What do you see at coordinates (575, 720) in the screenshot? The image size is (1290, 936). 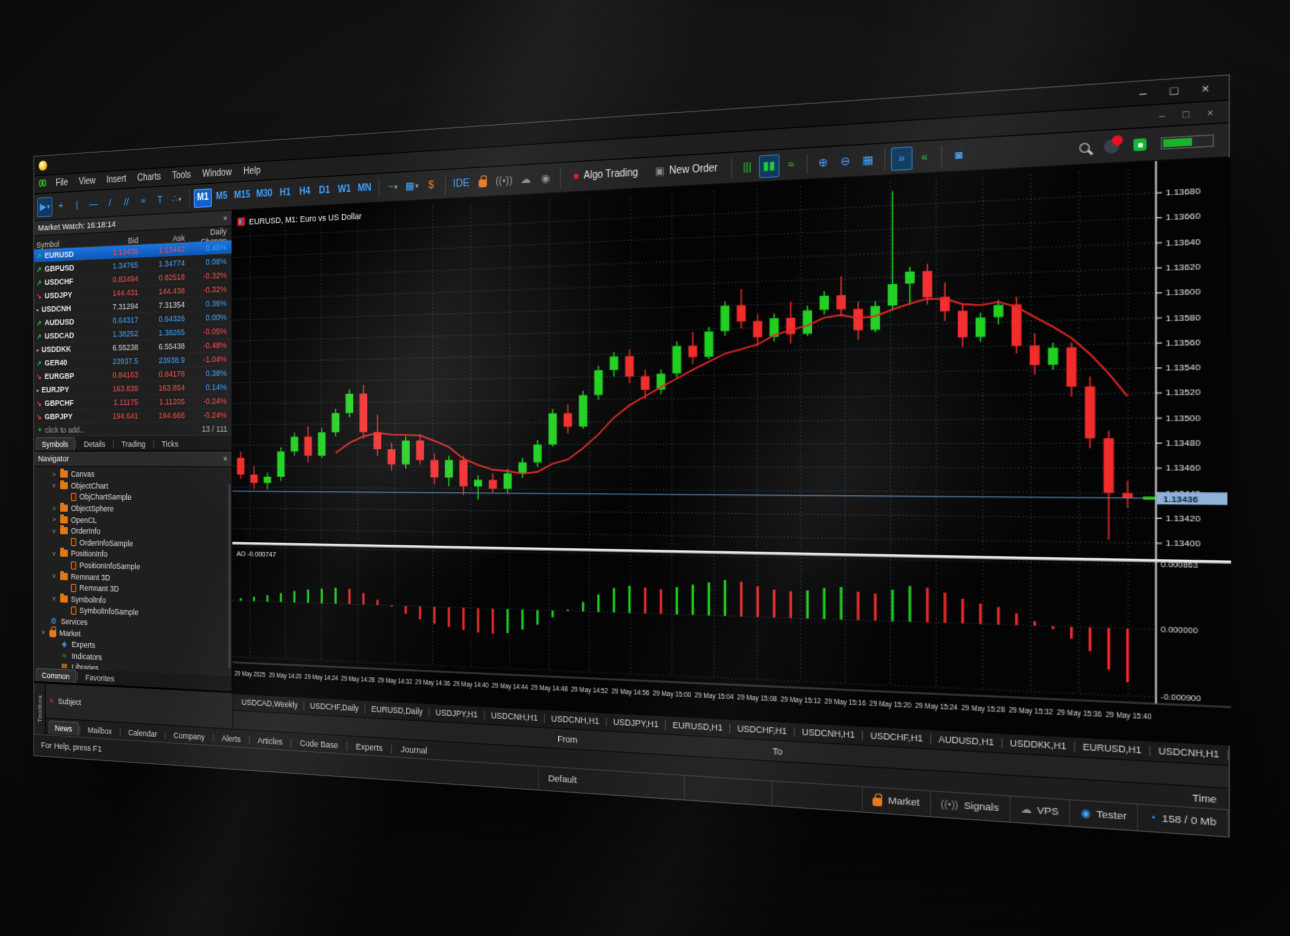 I see `chart-tab-5: USDCNH,H1` at bounding box center [575, 720].